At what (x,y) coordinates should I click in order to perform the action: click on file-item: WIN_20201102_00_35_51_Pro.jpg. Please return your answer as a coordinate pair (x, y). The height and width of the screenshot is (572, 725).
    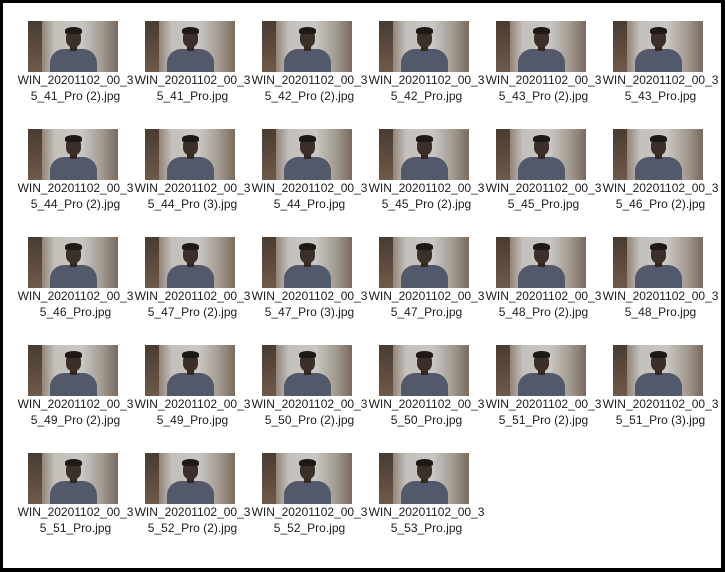
    Looking at the image, I should click on (75, 503).